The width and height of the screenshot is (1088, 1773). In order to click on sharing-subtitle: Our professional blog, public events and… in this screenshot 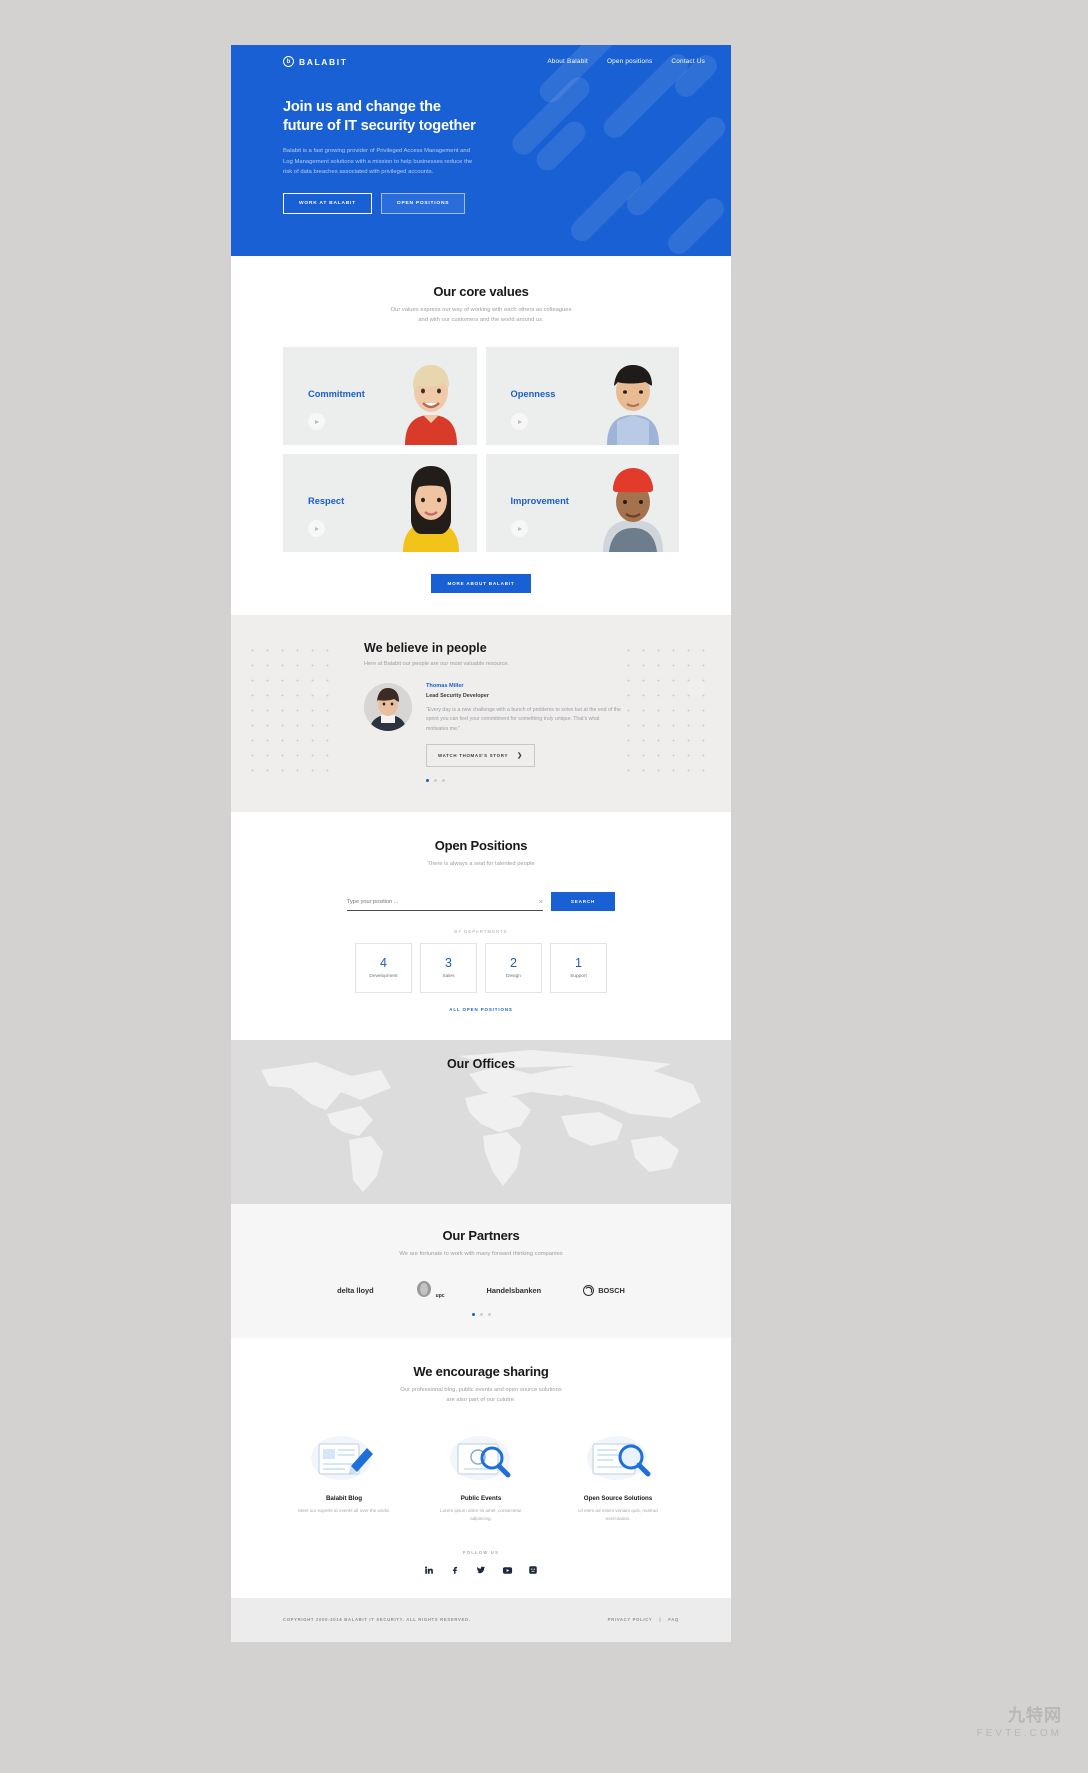, I will do `click(481, 1395)`.